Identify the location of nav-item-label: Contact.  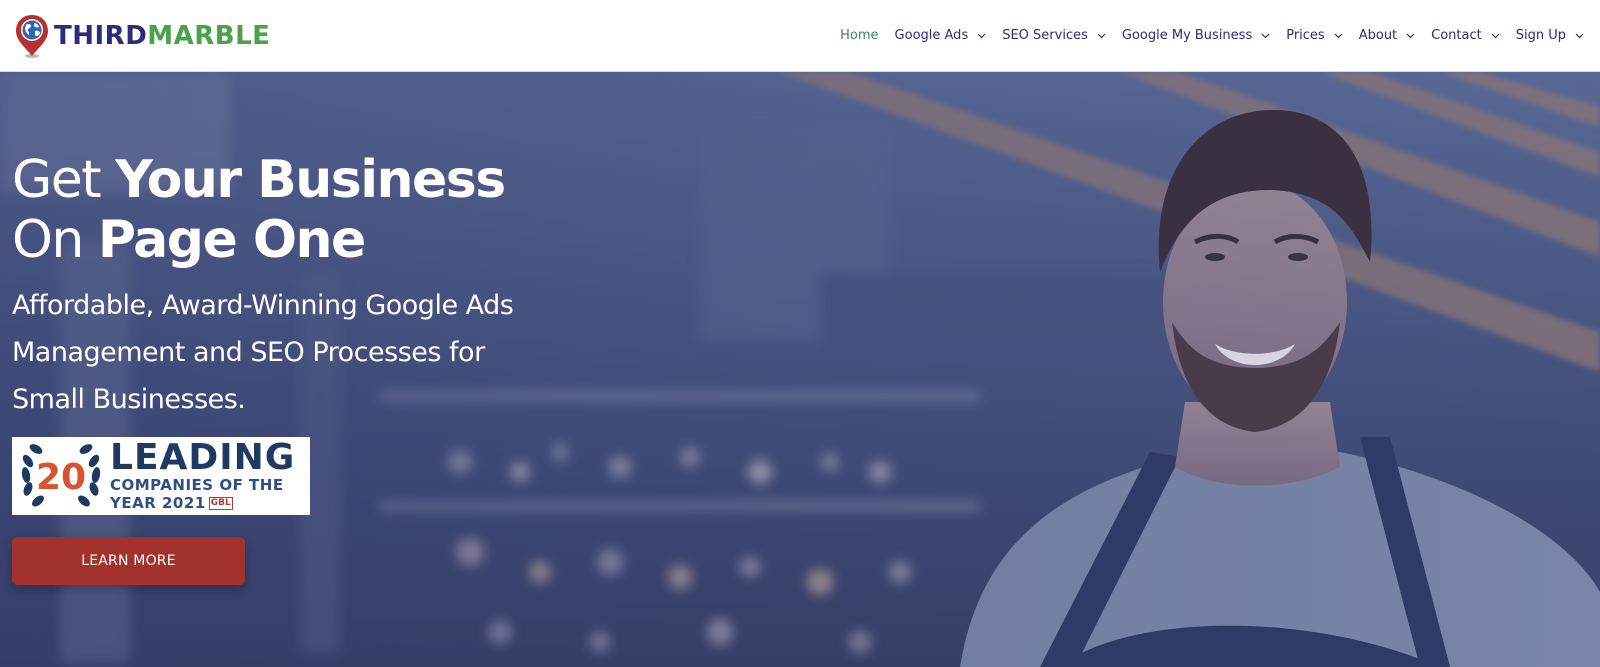
(1456, 35).